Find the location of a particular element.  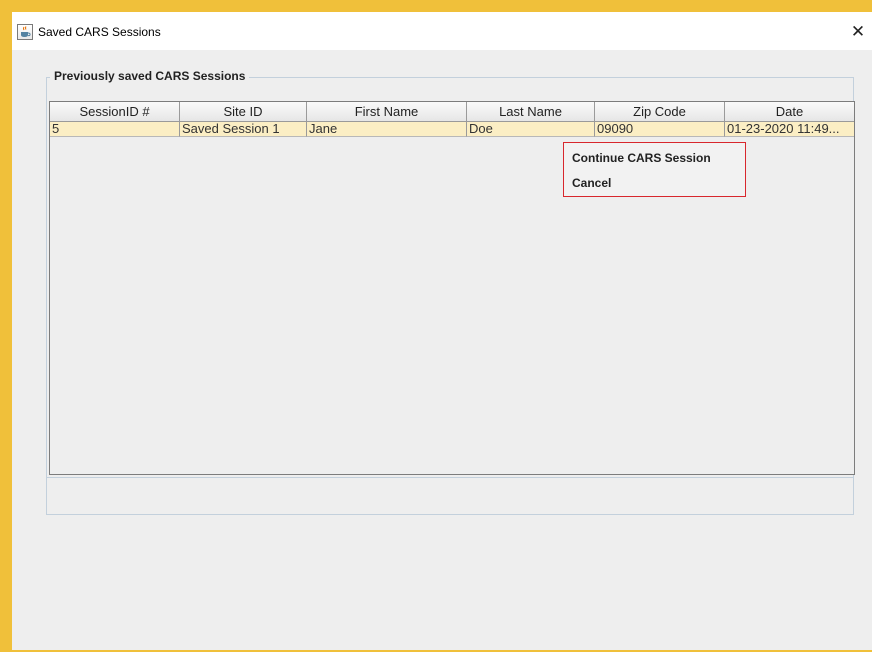

desktop-background-top is located at coordinates (436, 6).